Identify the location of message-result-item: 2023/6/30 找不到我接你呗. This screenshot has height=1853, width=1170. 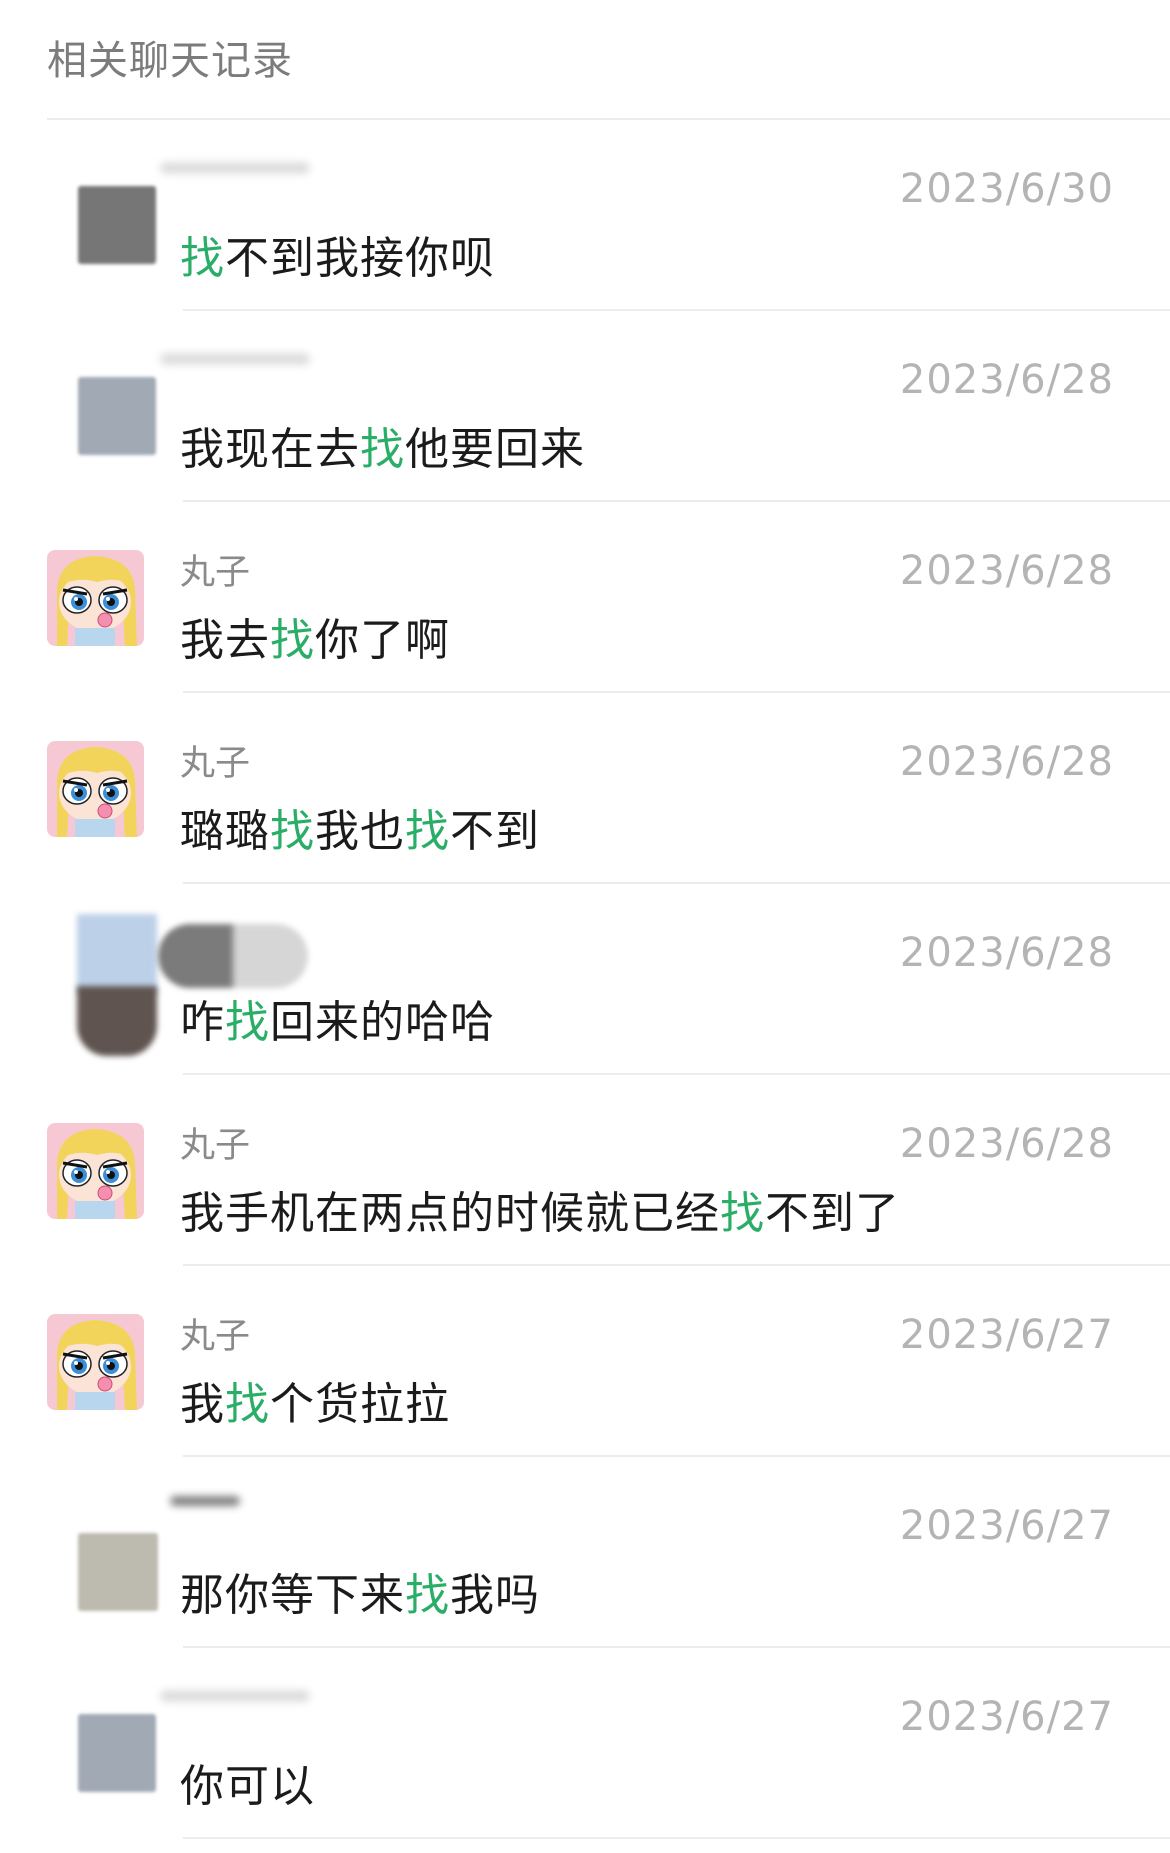
(585, 215).